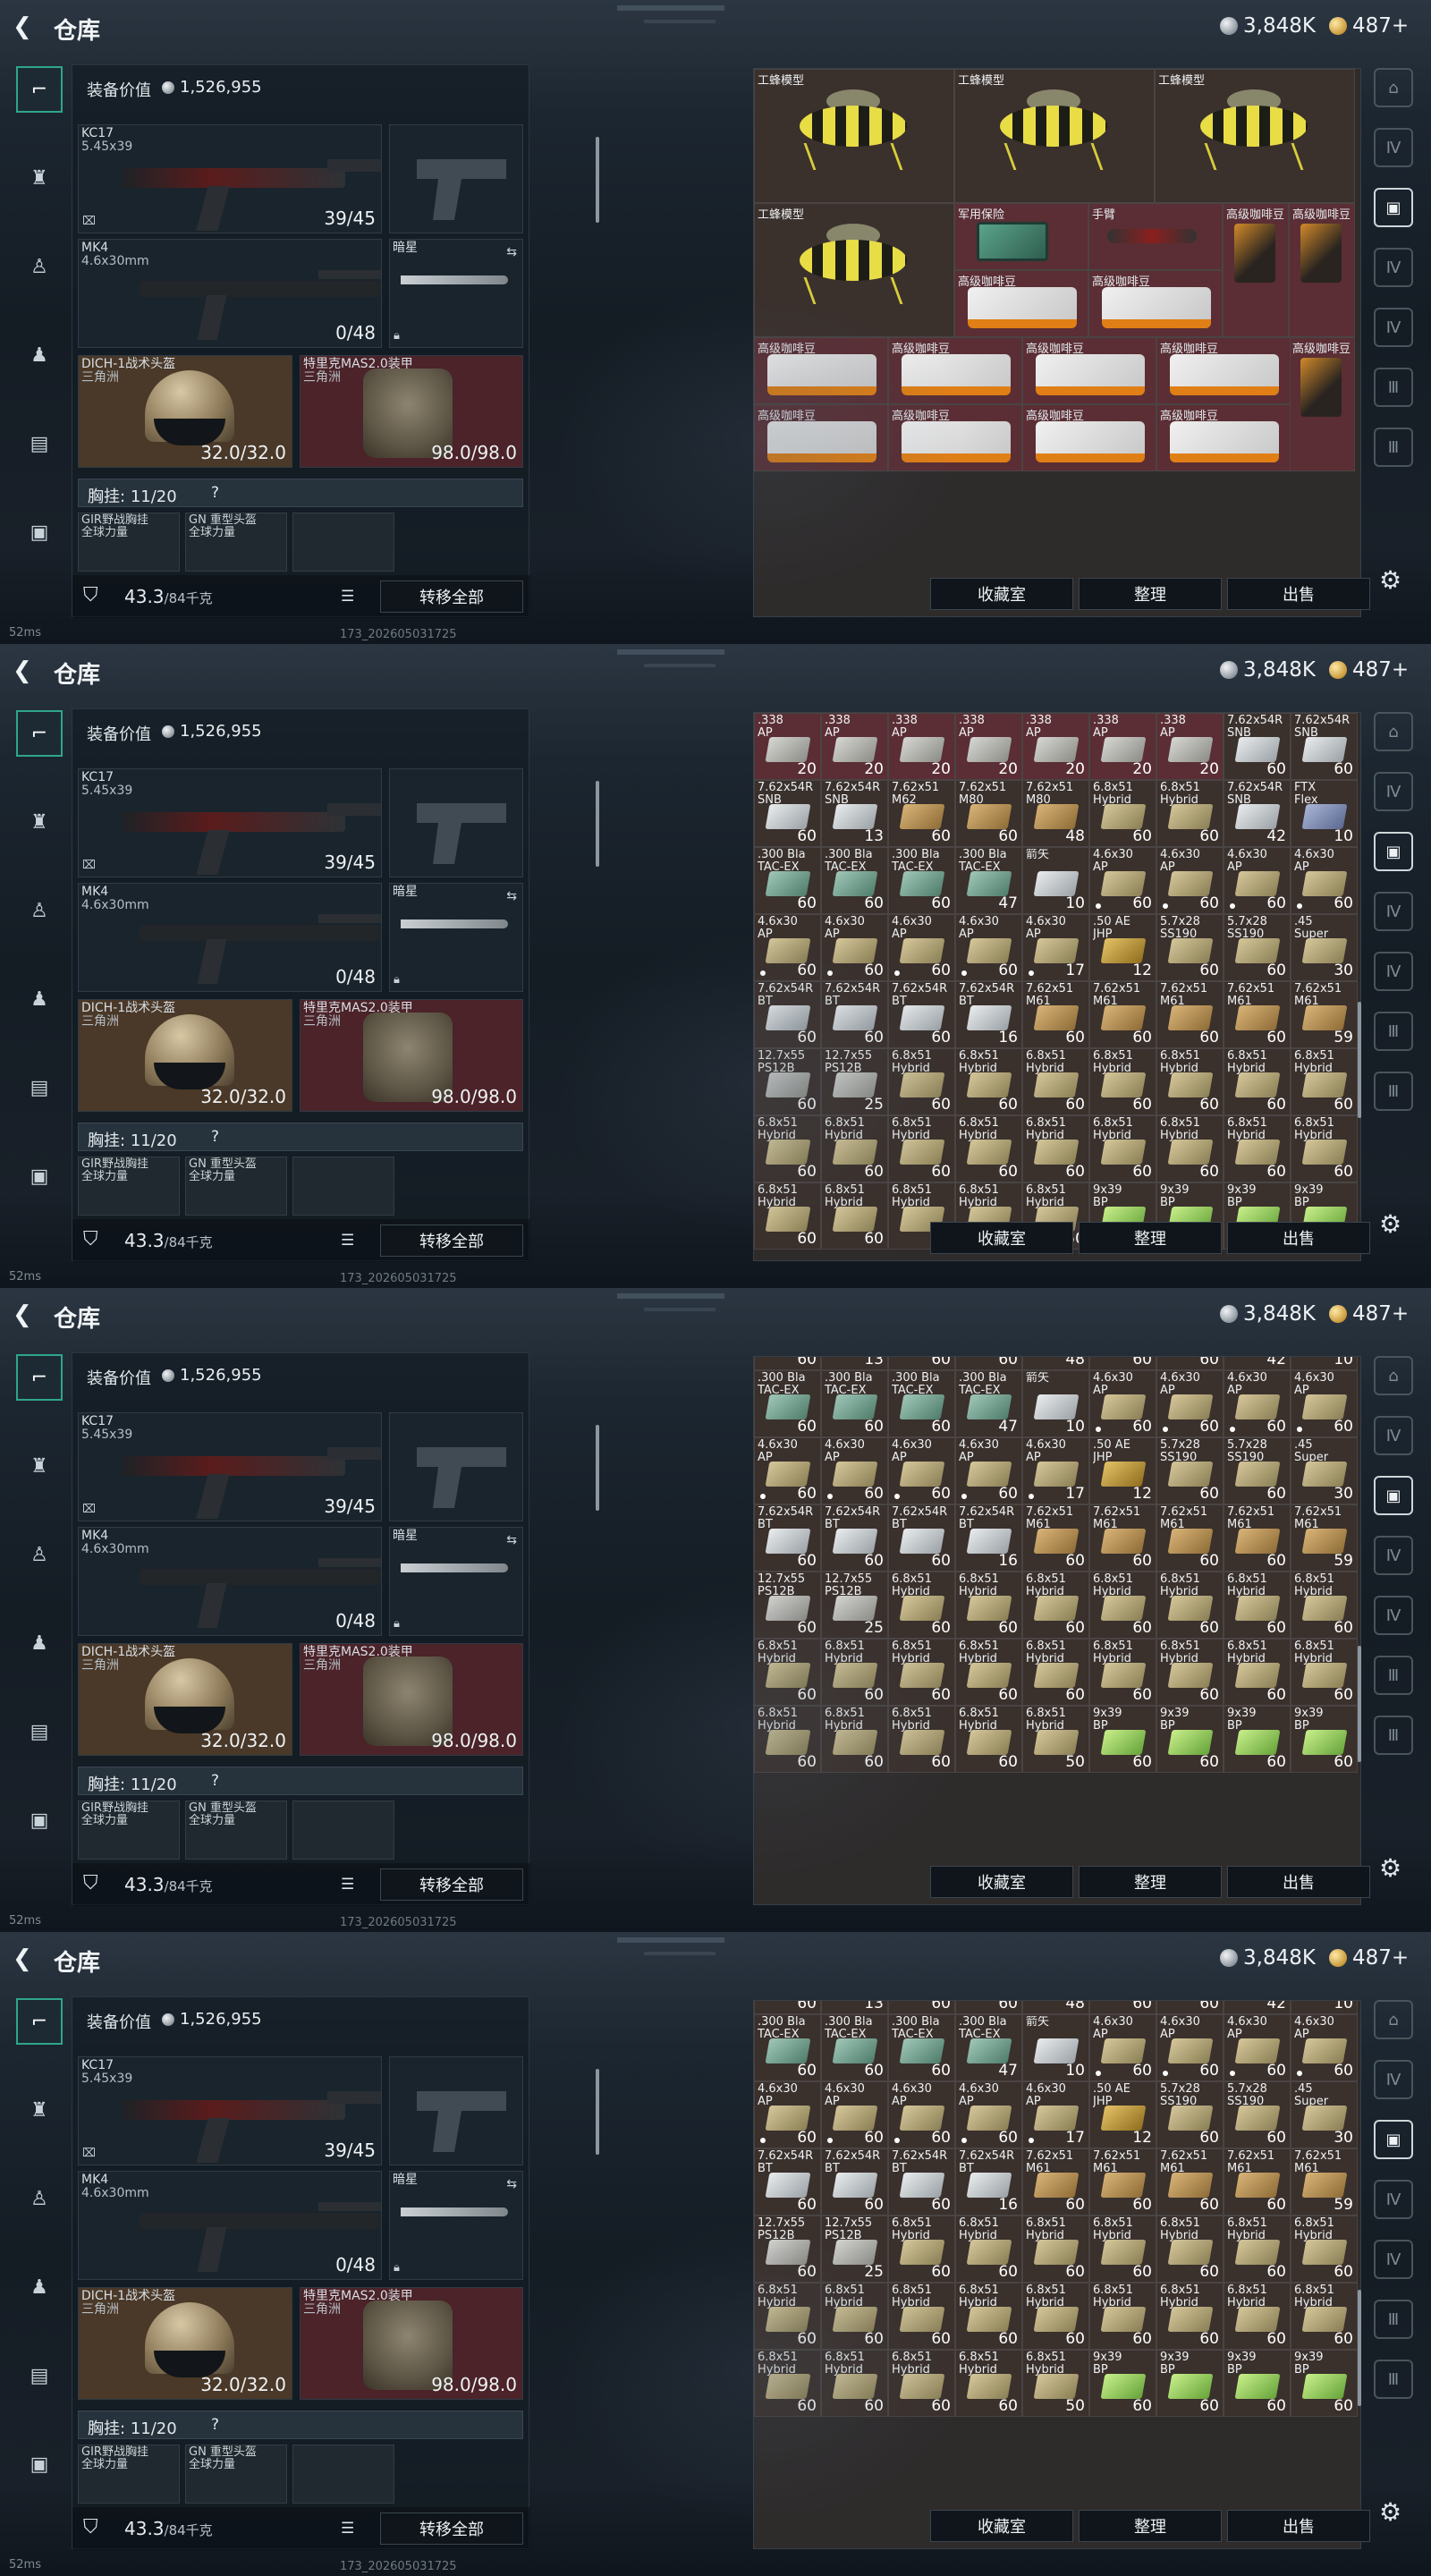  I want to click on sort-button: 整理, so click(1150, 1238).